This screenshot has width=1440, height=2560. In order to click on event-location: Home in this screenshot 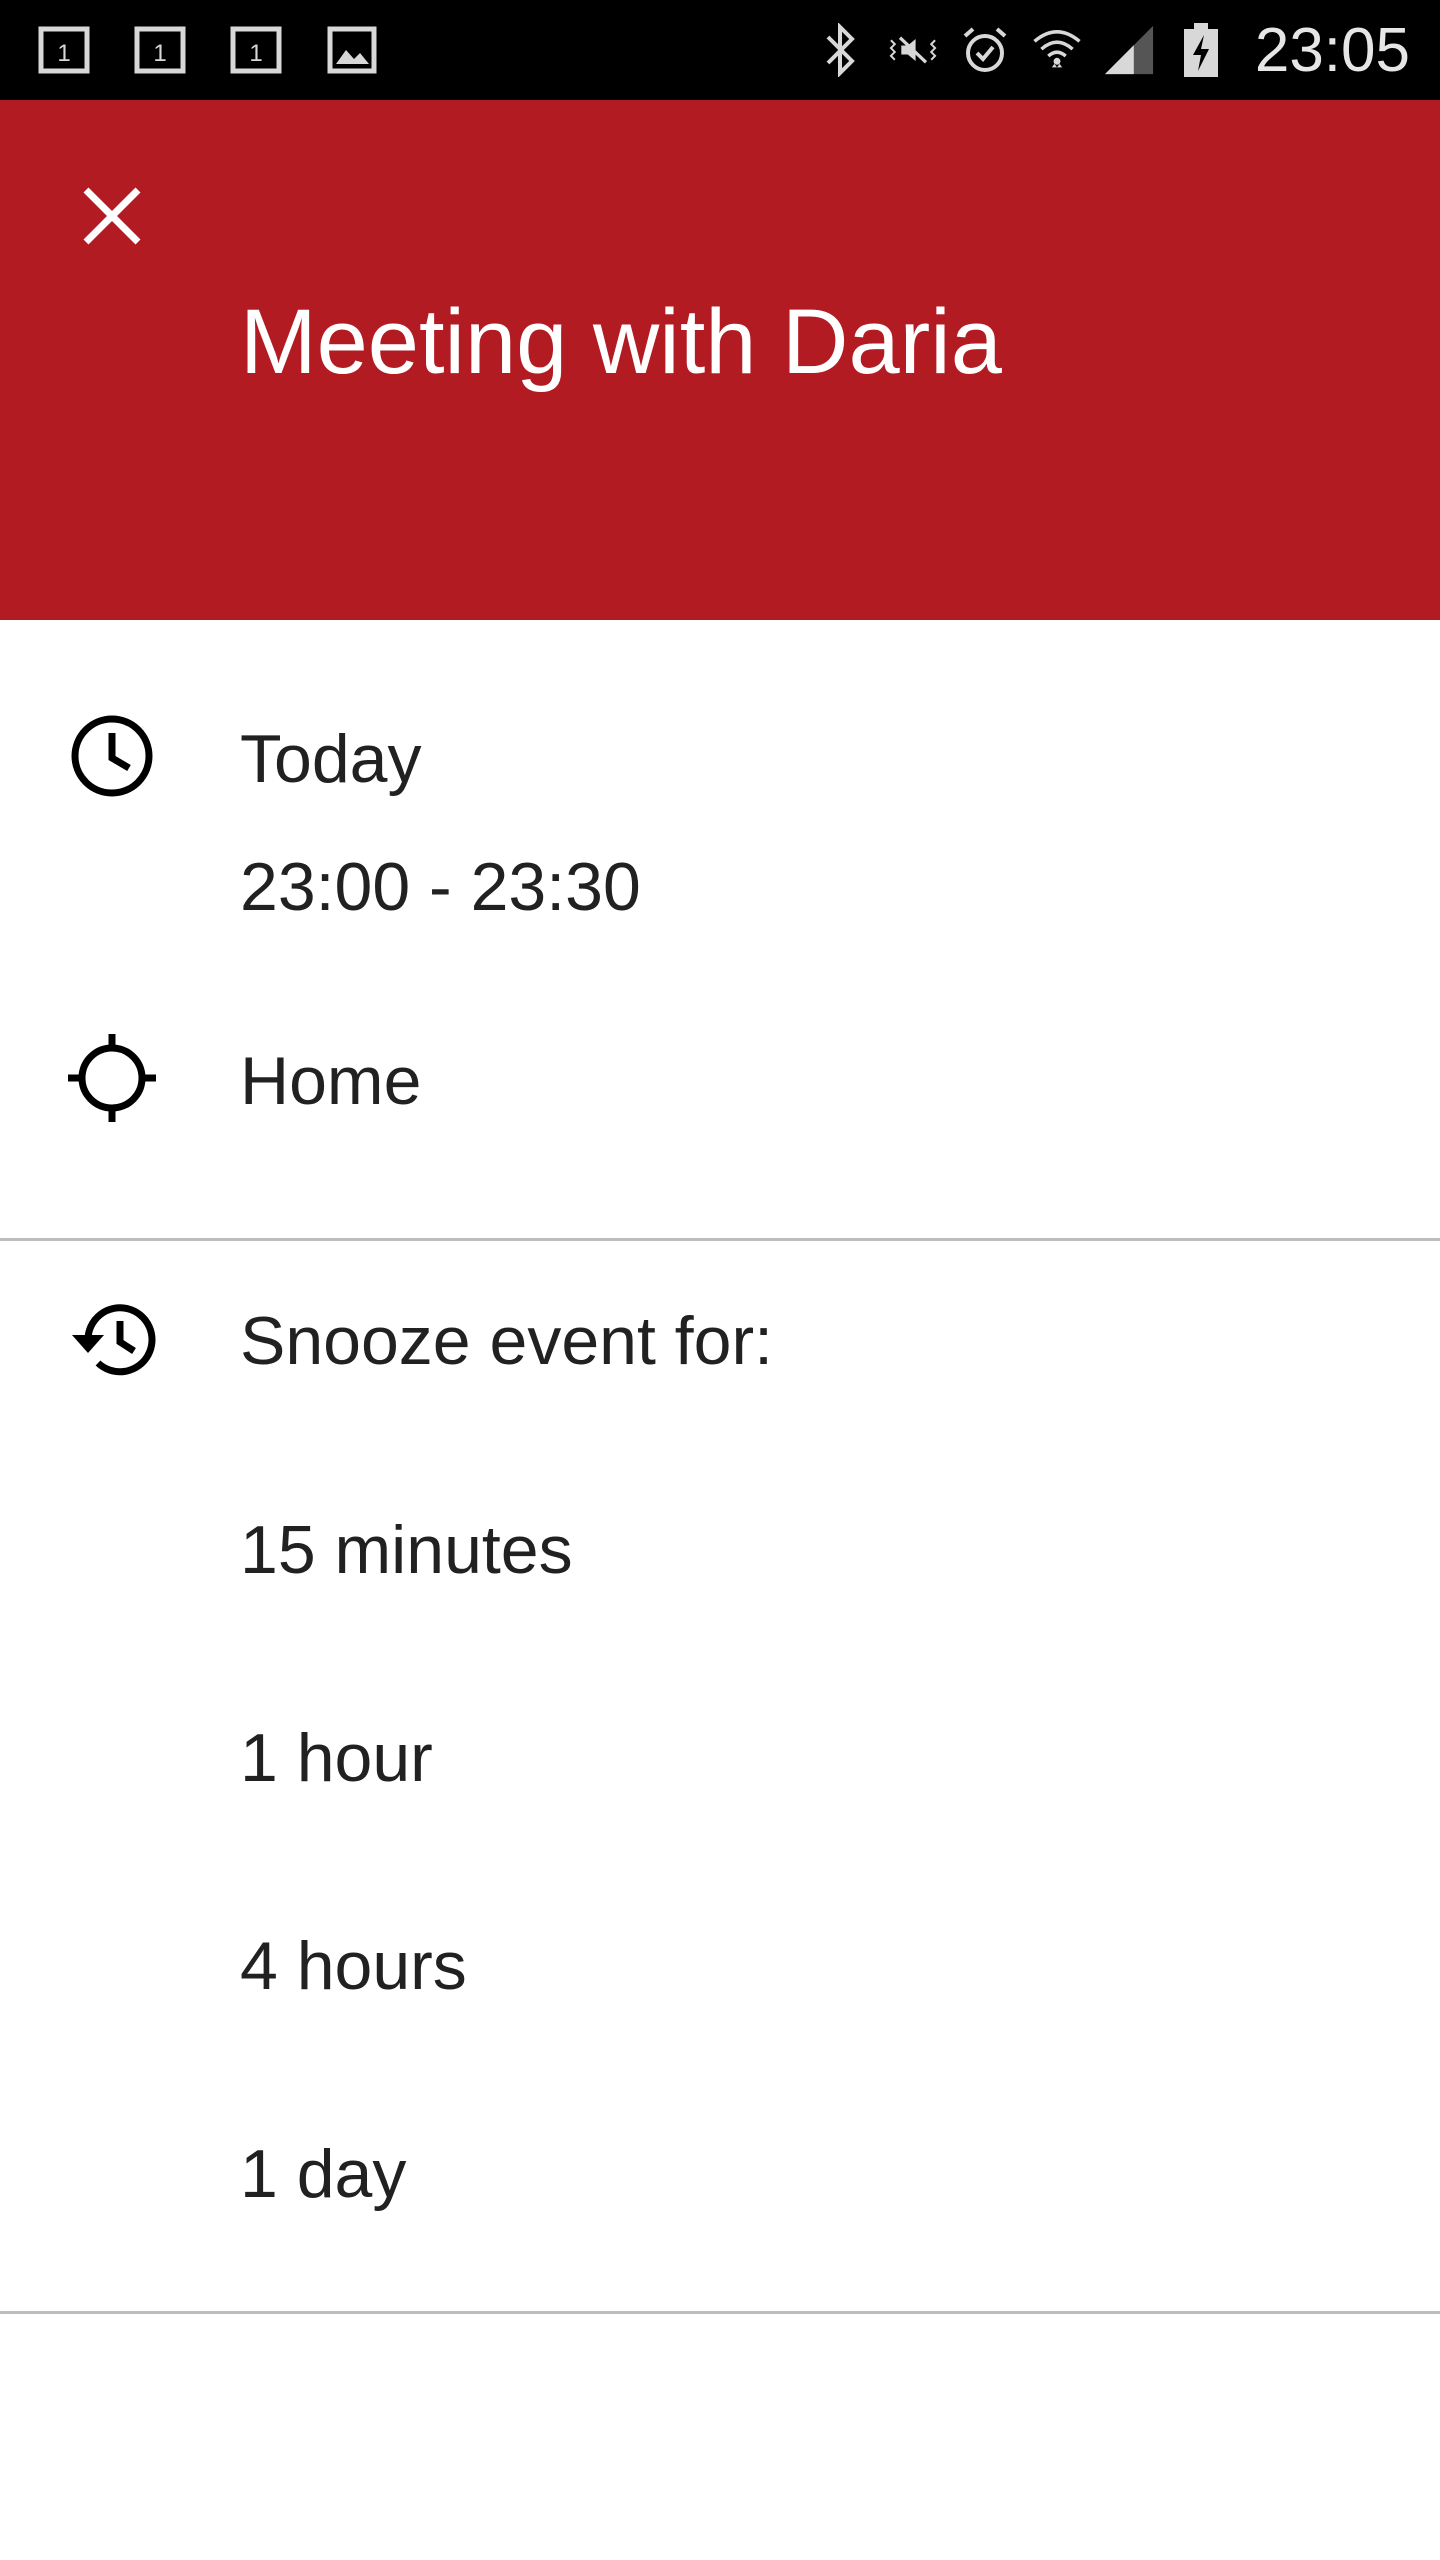, I will do `click(331, 1081)`.